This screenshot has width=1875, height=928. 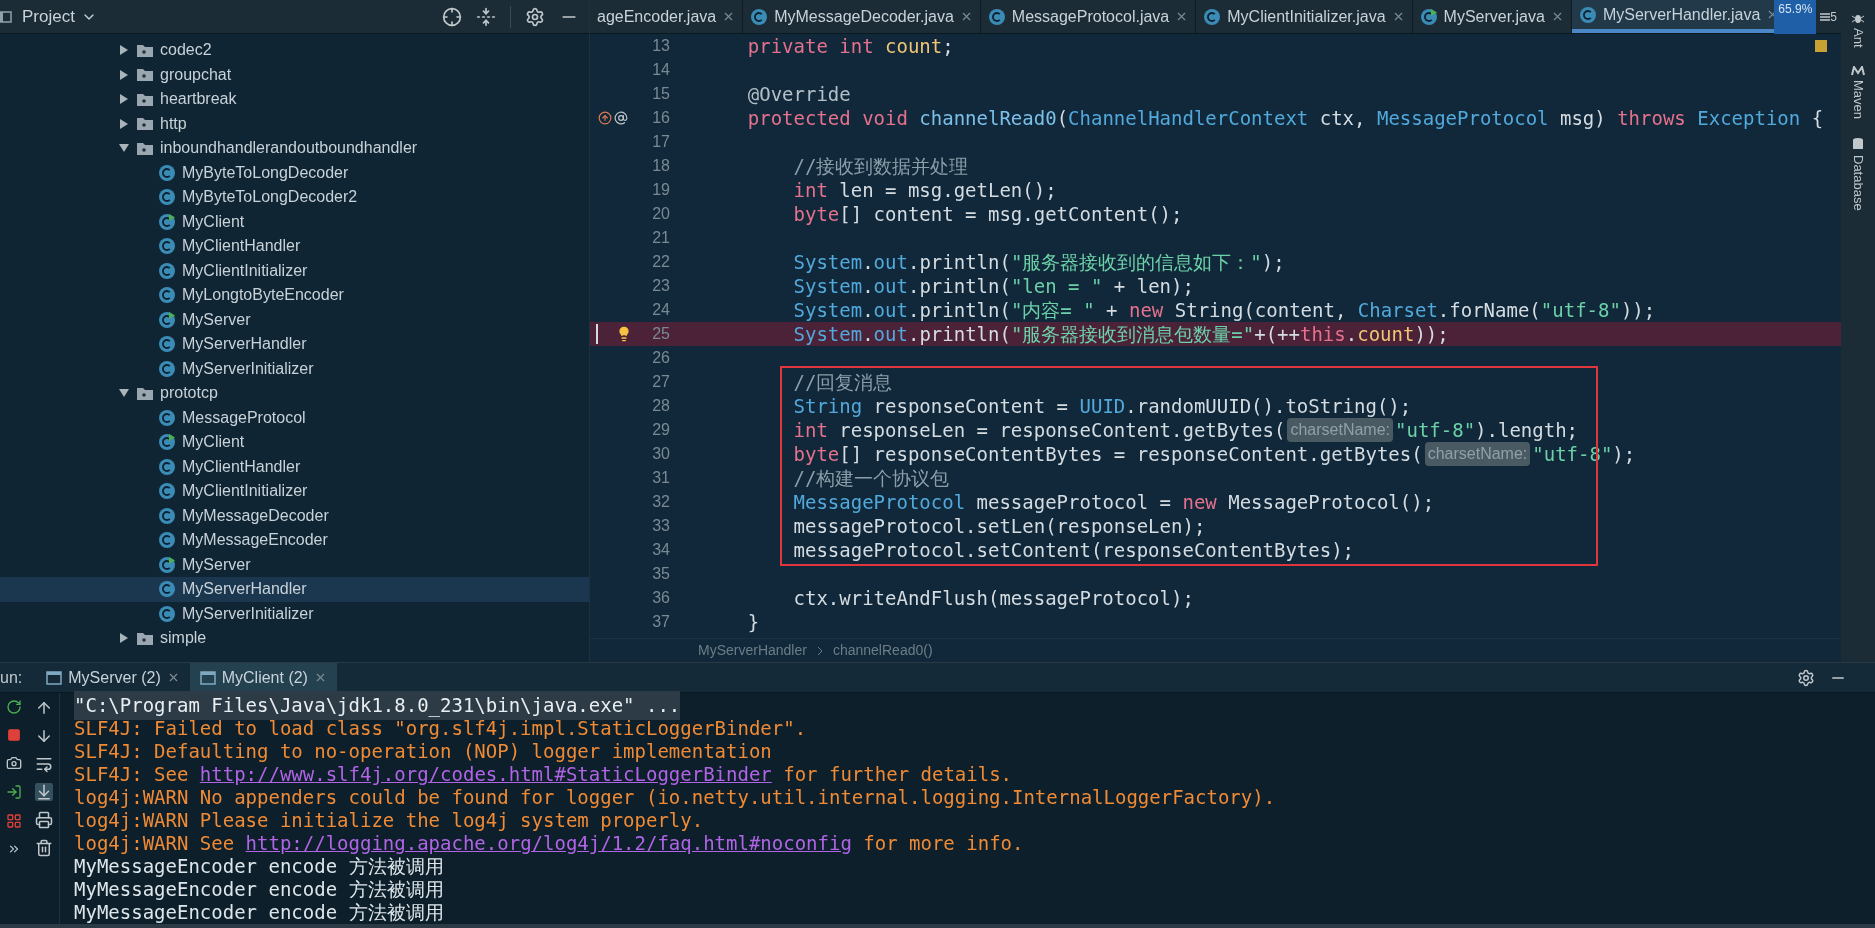 I want to click on editor-tab: MyServerHandler.java, so click(x=1673, y=16).